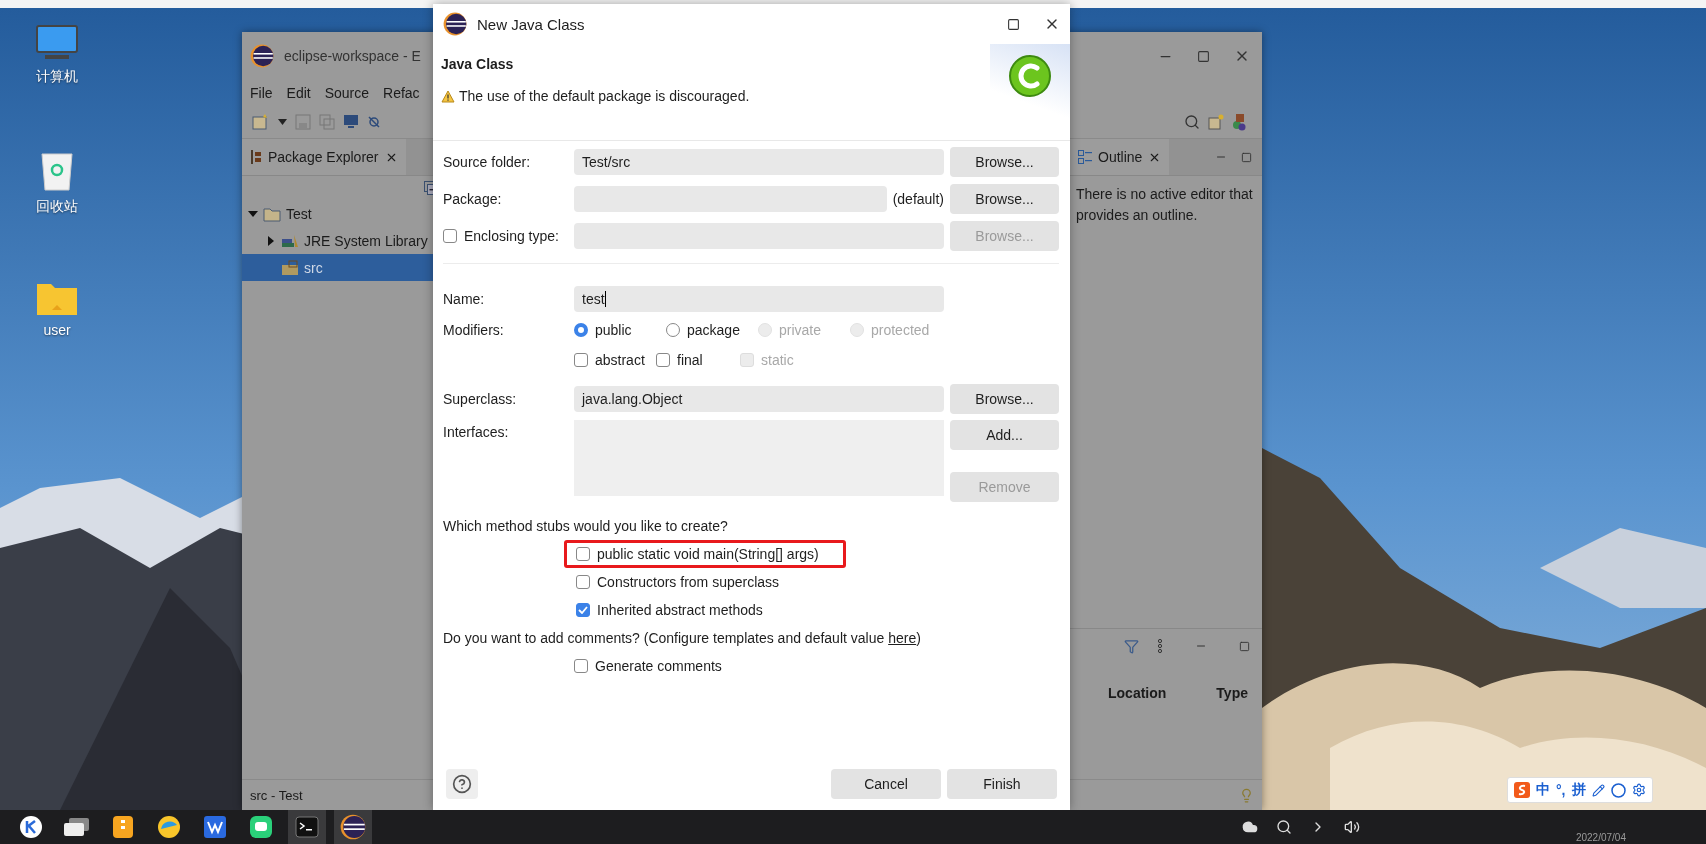  What do you see at coordinates (272, 213) in the screenshot?
I see `project-folder-icon` at bounding box center [272, 213].